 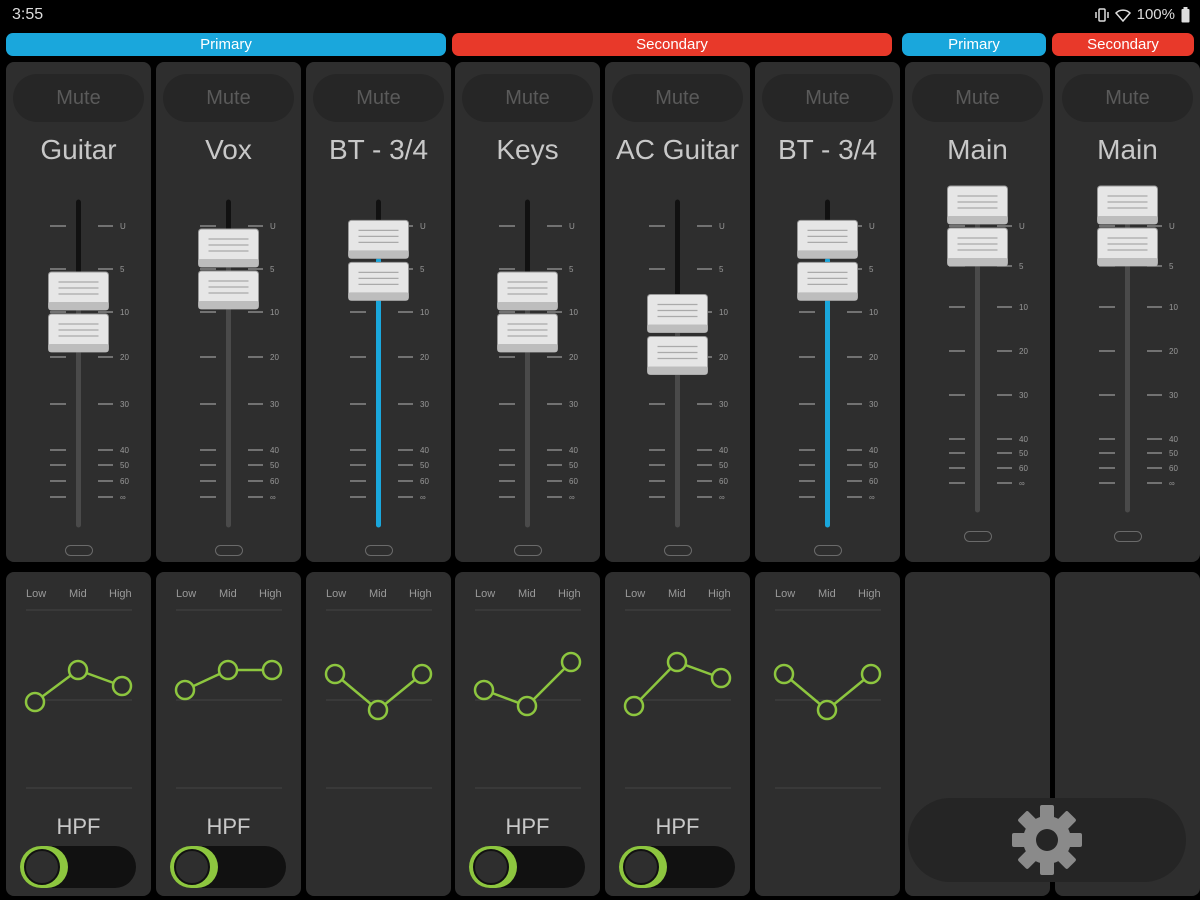 I want to click on settings-button, so click(x=1047, y=840).